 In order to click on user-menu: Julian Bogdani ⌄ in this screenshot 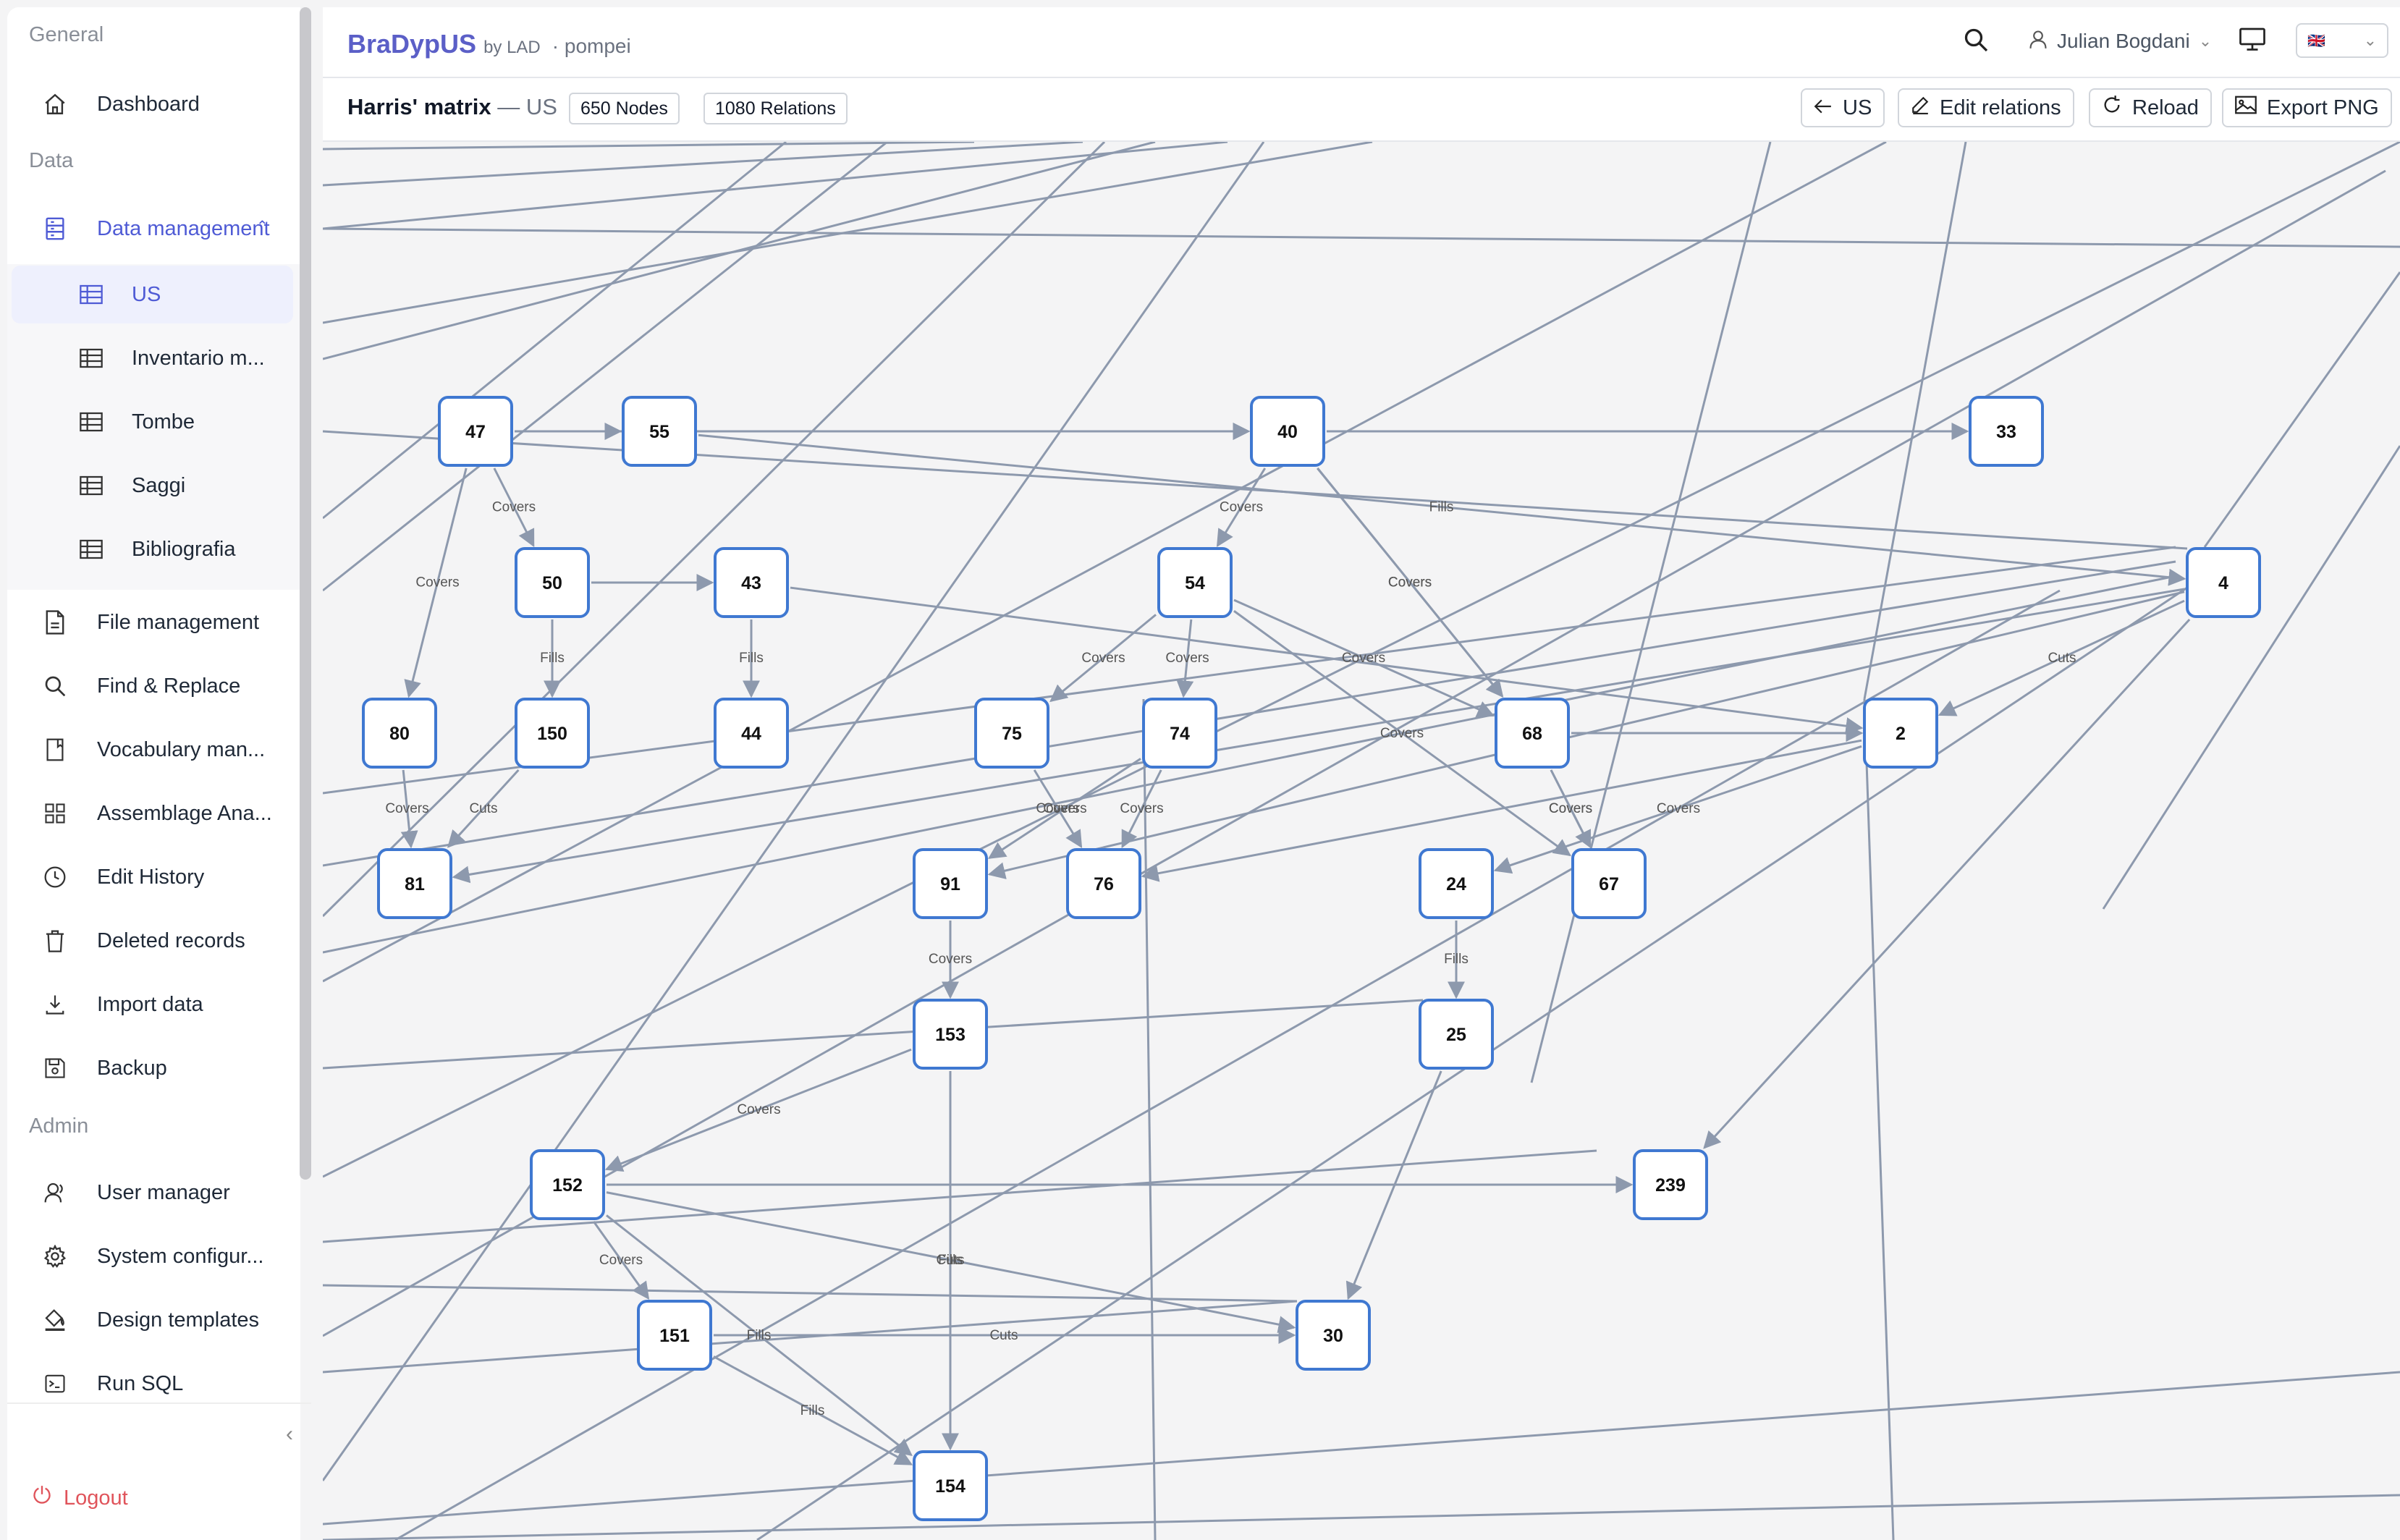, I will do `click(2120, 41)`.